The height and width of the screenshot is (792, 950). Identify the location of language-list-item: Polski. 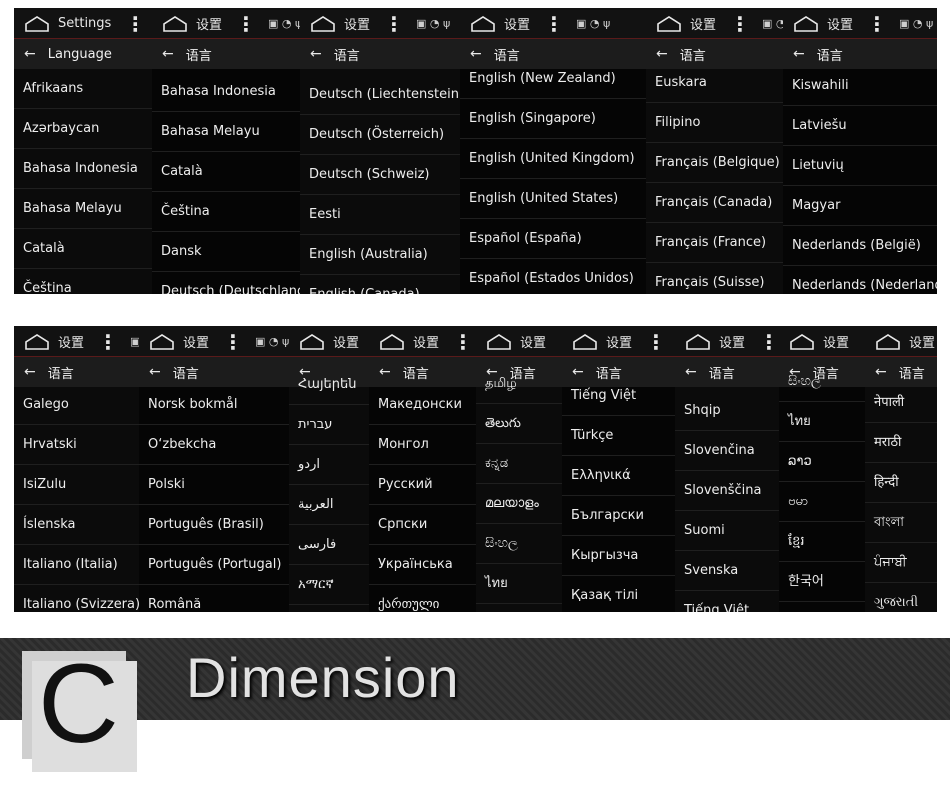
(214, 485).